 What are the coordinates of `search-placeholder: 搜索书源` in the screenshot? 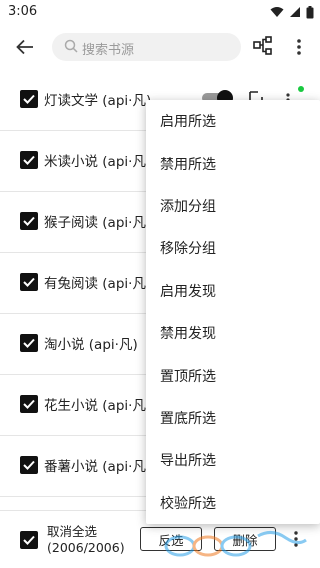 It's located at (108, 50).